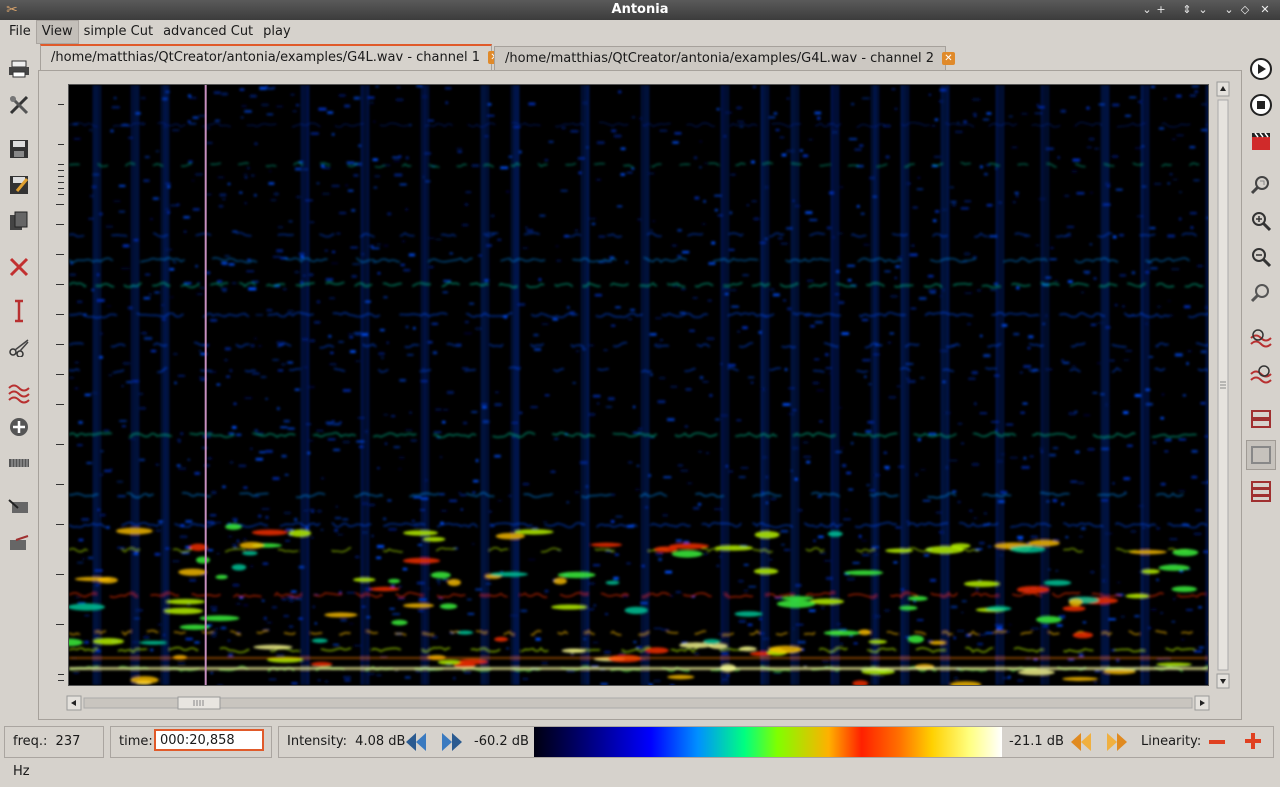 The width and height of the screenshot is (1280, 787). What do you see at coordinates (1223, 385) in the screenshot?
I see `vertical-scrollbar` at bounding box center [1223, 385].